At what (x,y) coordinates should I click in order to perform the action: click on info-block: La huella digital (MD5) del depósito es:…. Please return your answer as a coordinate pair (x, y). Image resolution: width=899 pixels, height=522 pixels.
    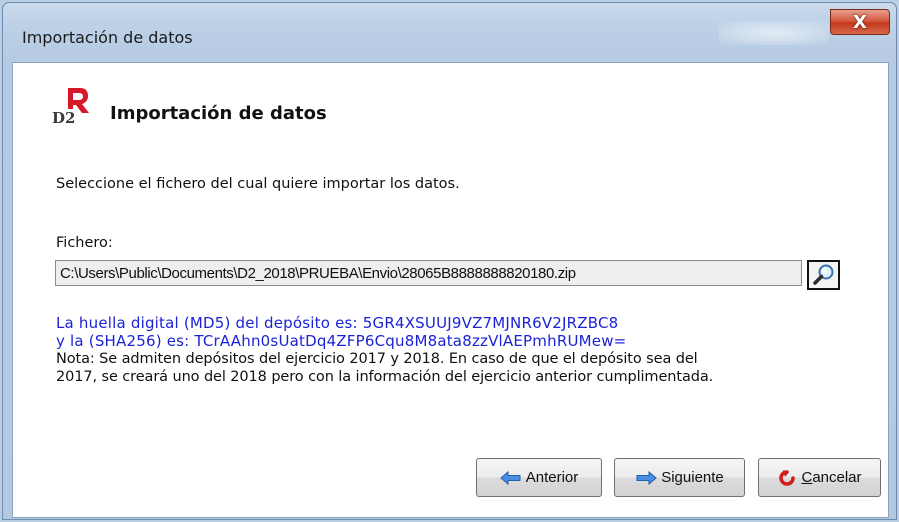
    Looking at the image, I should click on (384, 350).